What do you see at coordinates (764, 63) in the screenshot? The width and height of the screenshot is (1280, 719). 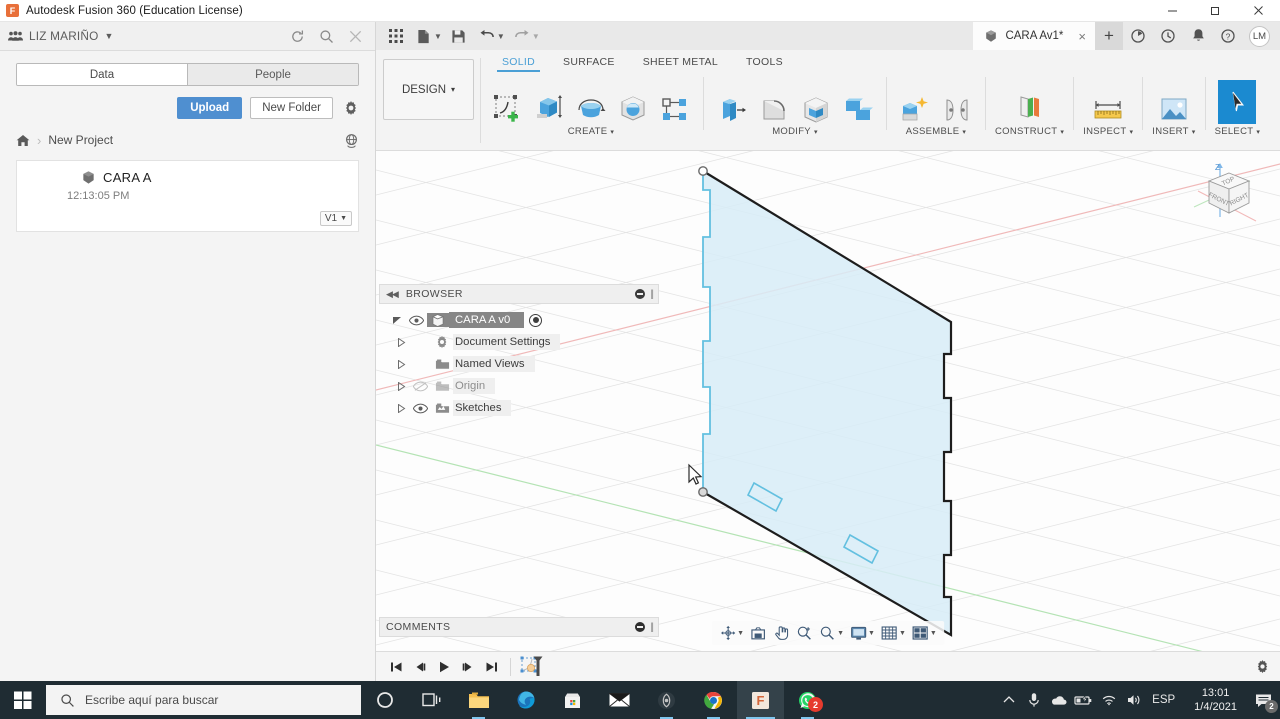 I see `tab-tools: TOOLS` at bounding box center [764, 63].